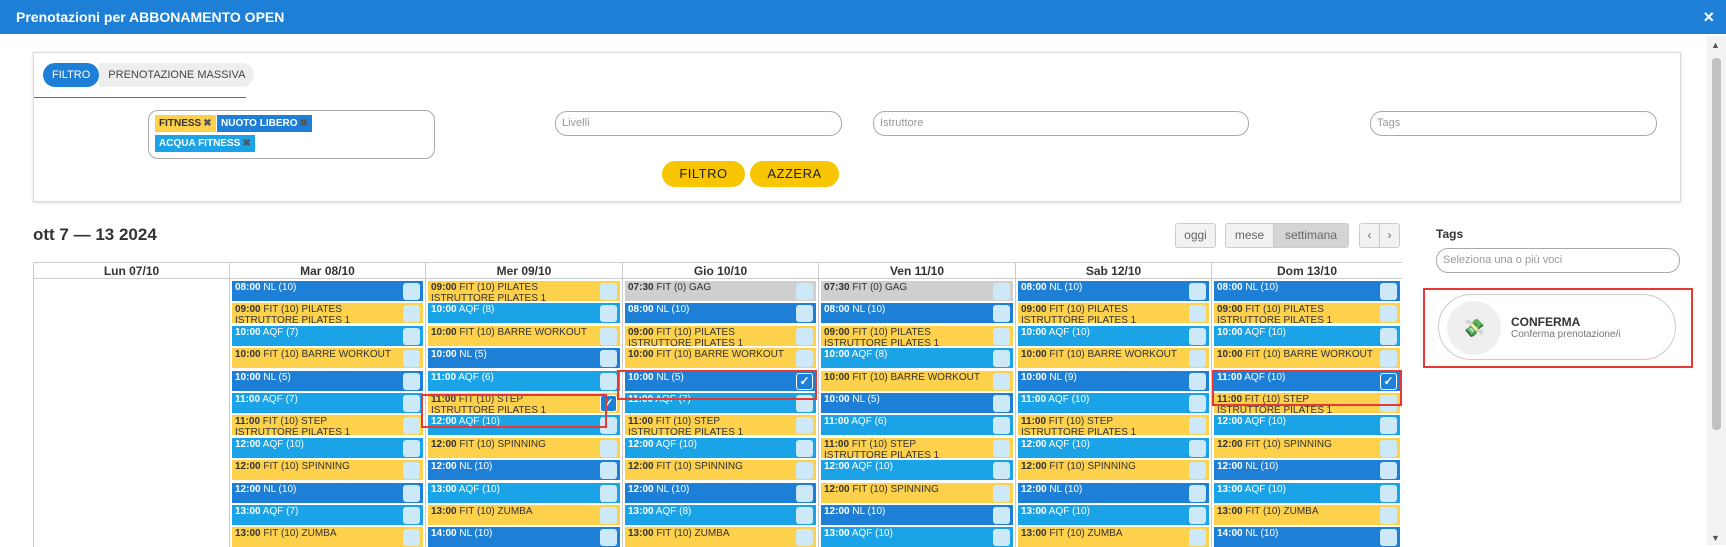  I want to click on activity-multiselect: FITNESS ✖ NUOTO LIBERO ✖ ACQUA FITNESS ✖, so click(291, 134).